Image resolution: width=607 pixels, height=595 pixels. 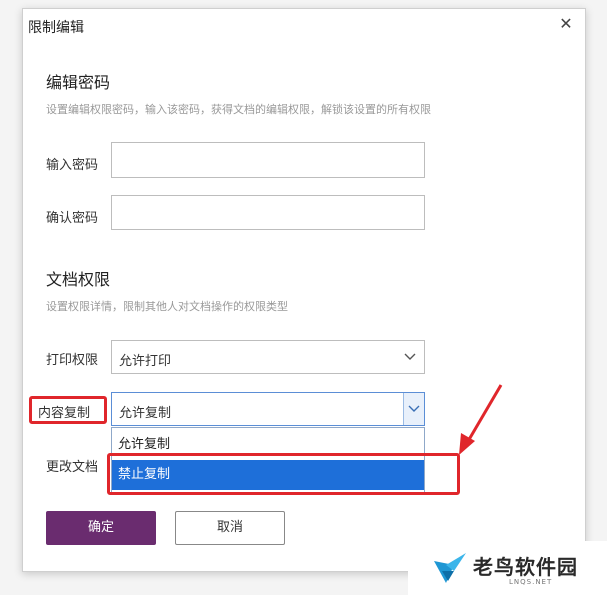 I want to click on close-icon: ✕, so click(x=566, y=24).